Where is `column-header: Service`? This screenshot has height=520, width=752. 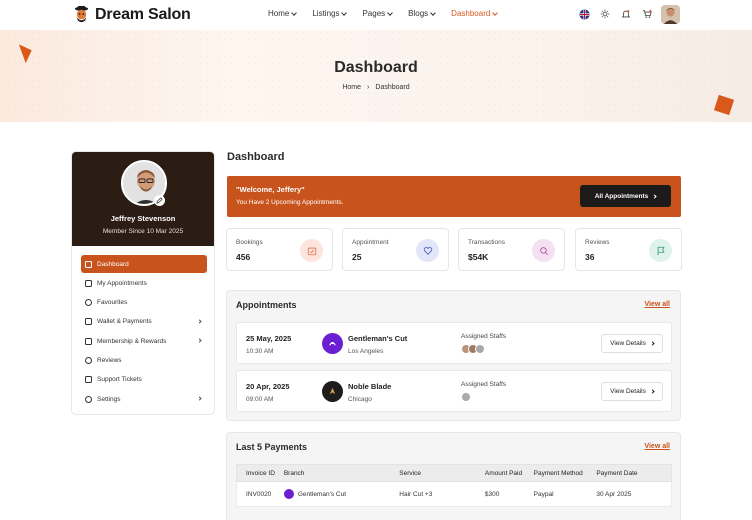 column-header: Service is located at coordinates (410, 473).